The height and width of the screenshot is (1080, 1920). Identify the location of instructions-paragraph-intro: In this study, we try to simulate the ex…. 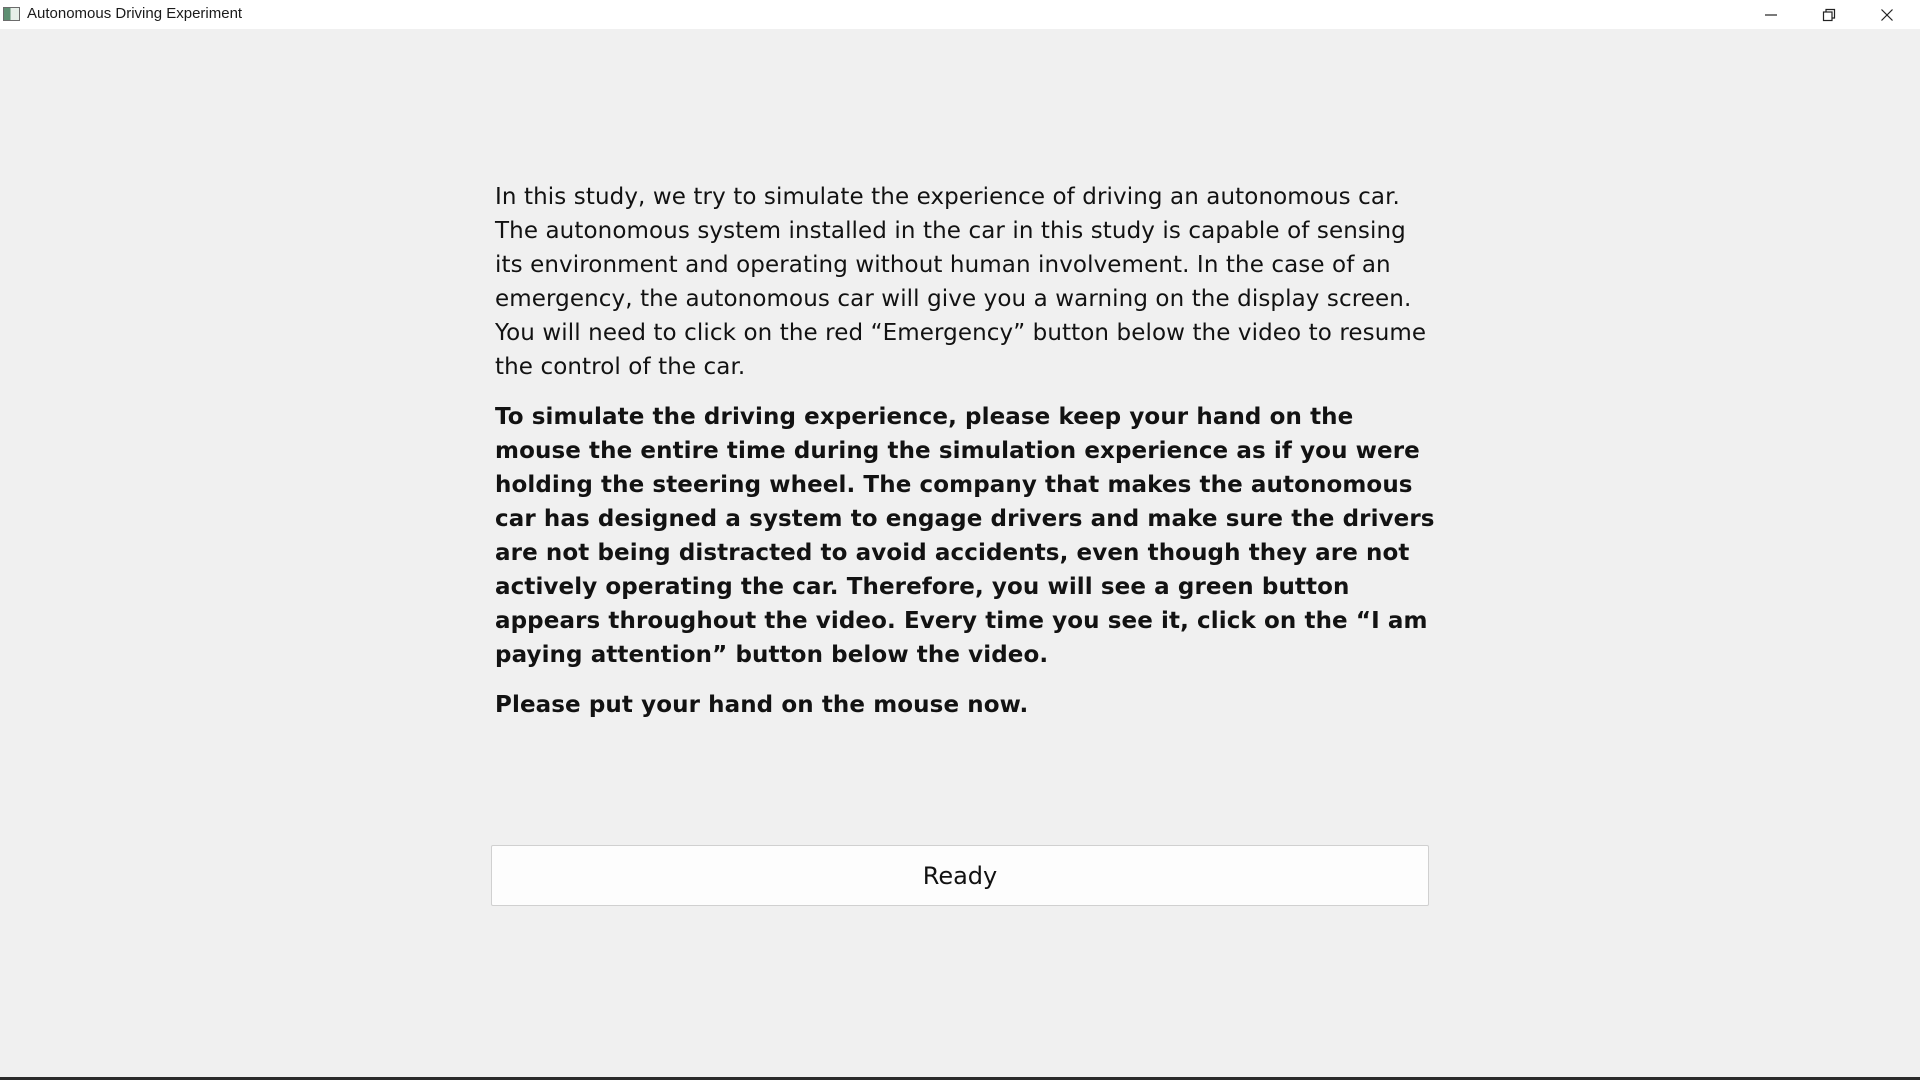
(961, 282).